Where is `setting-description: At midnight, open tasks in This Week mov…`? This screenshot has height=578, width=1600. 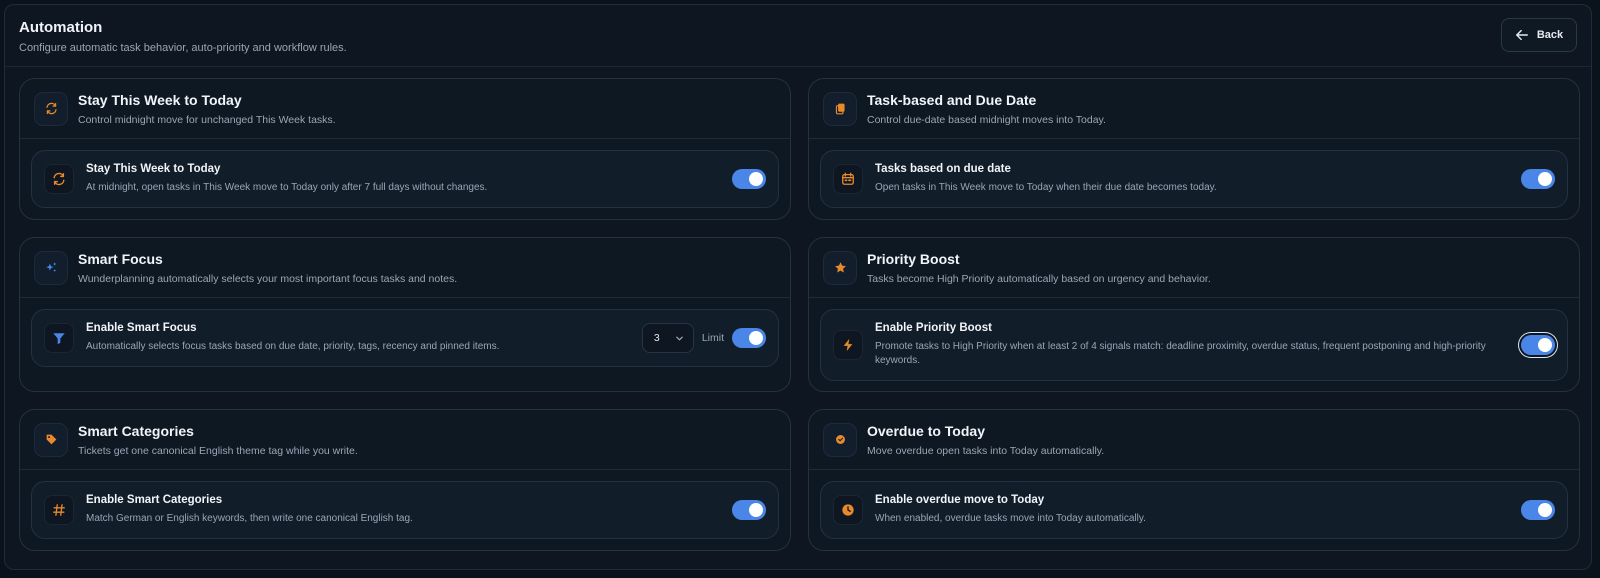
setting-description: At midnight, open tasks in This Week mov… is located at coordinates (287, 187).